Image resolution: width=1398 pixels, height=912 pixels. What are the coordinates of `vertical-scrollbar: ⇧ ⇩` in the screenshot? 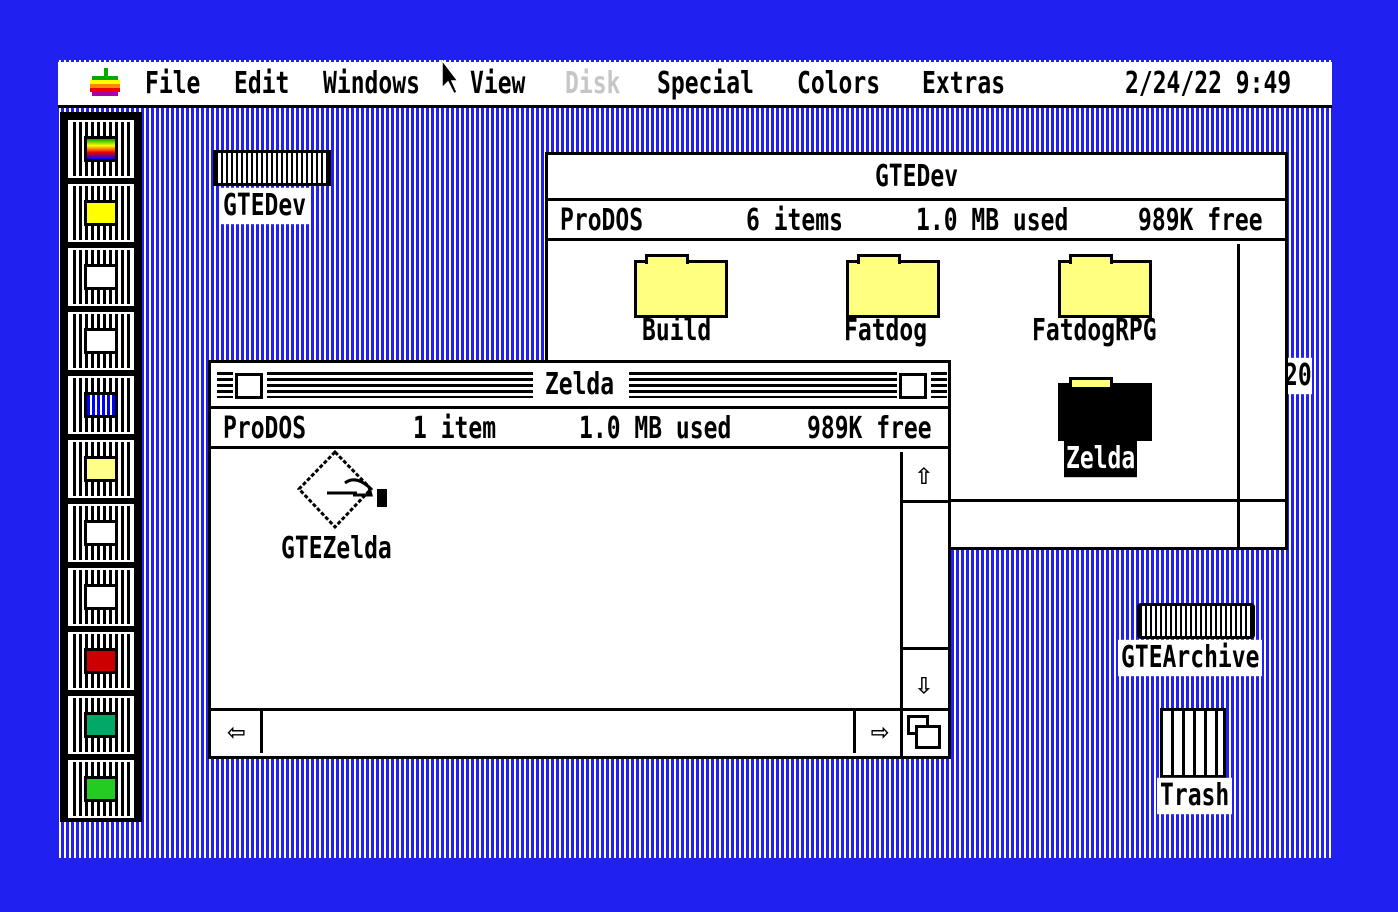 It's located at (924, 580).